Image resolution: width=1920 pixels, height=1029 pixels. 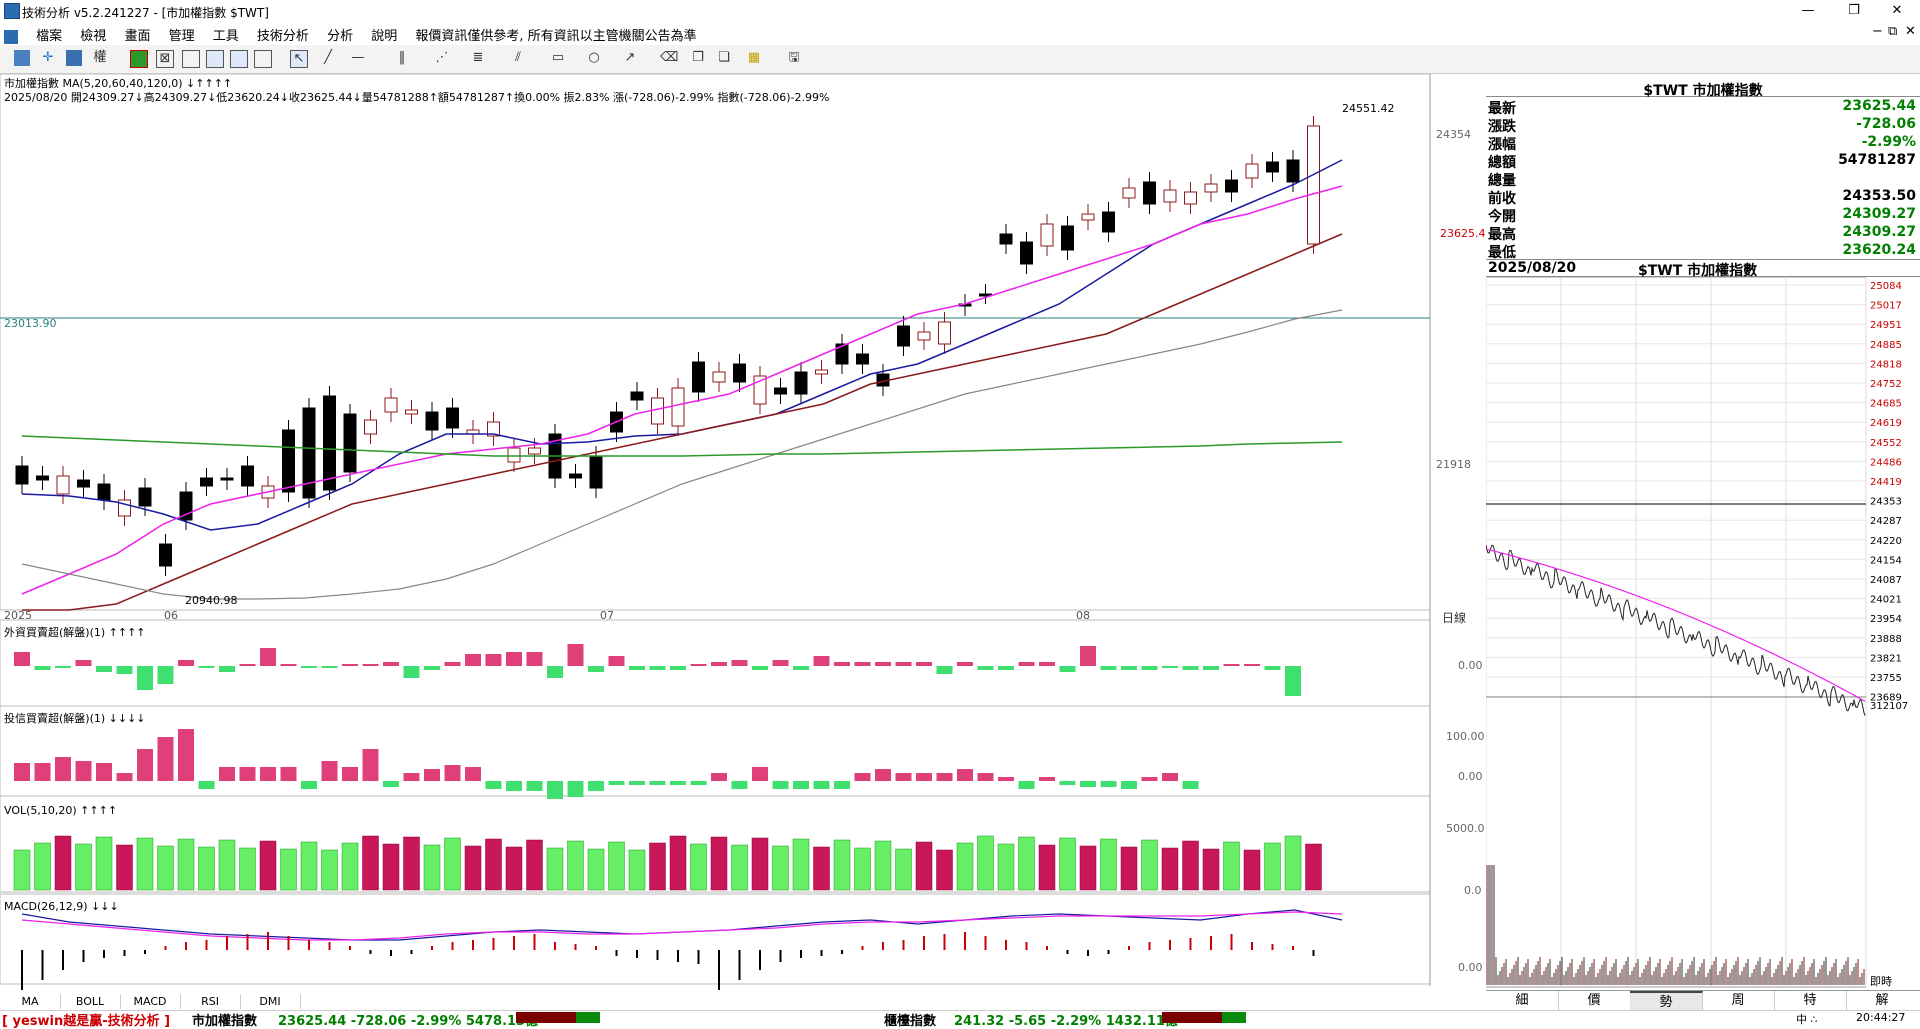 I want to click on tab-special: 特, so click(x=1810, y=1000).